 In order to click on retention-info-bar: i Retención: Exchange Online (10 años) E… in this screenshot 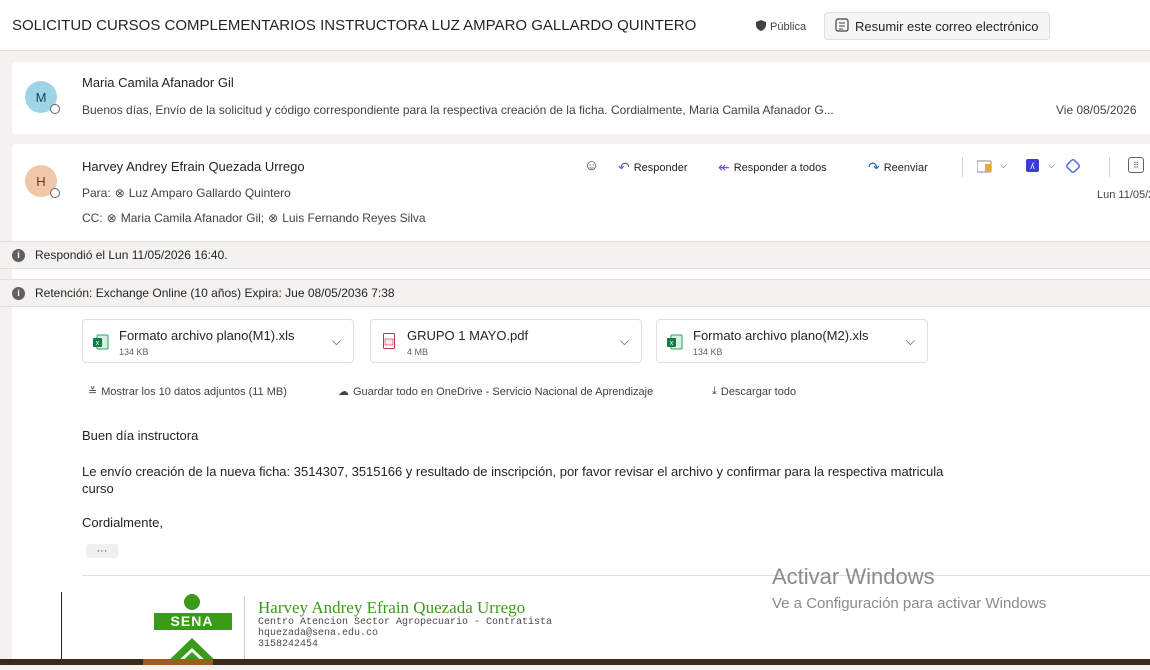, I will do `click(575, 293)`.